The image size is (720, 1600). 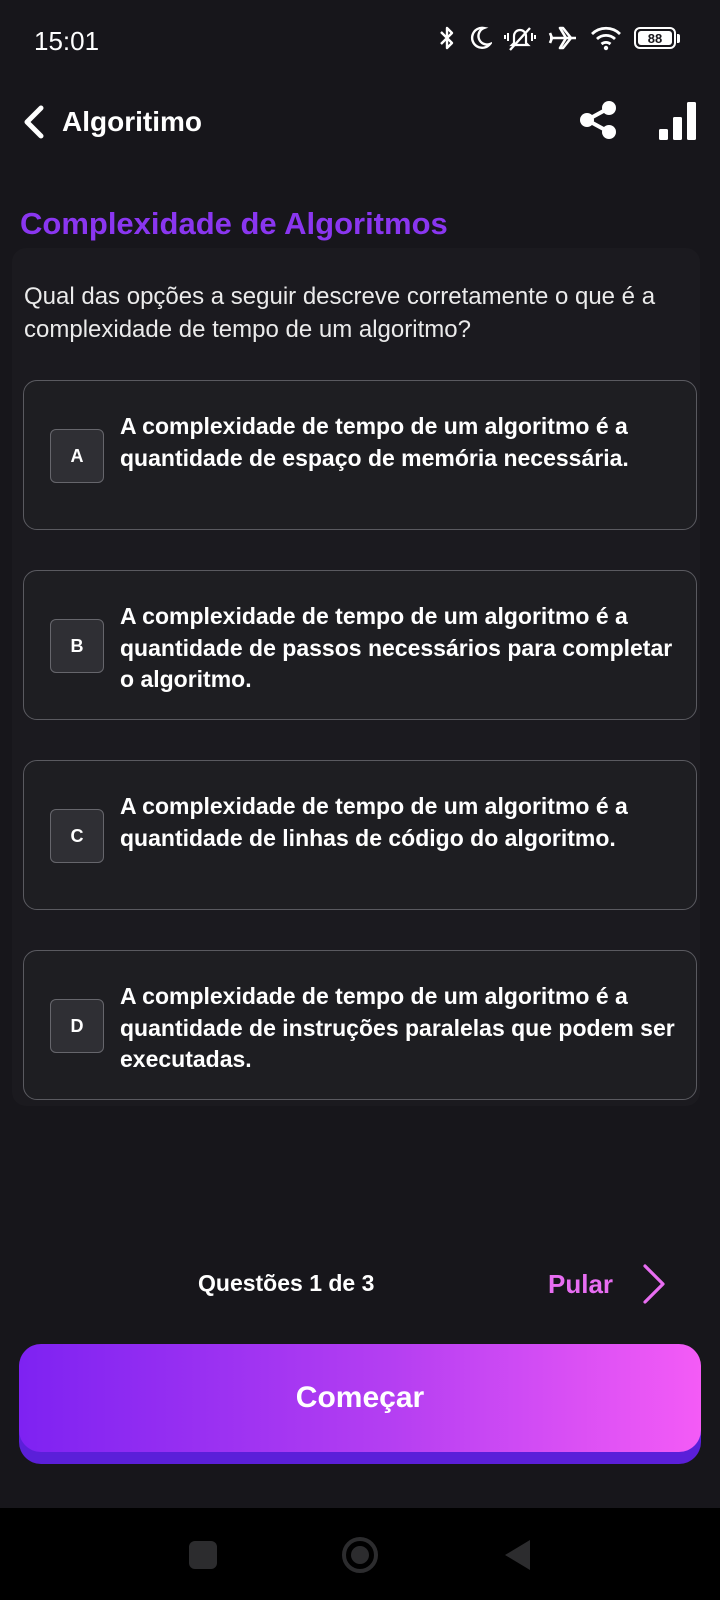 I want to click on start-label: Começar, so click(x=360, y=1397).